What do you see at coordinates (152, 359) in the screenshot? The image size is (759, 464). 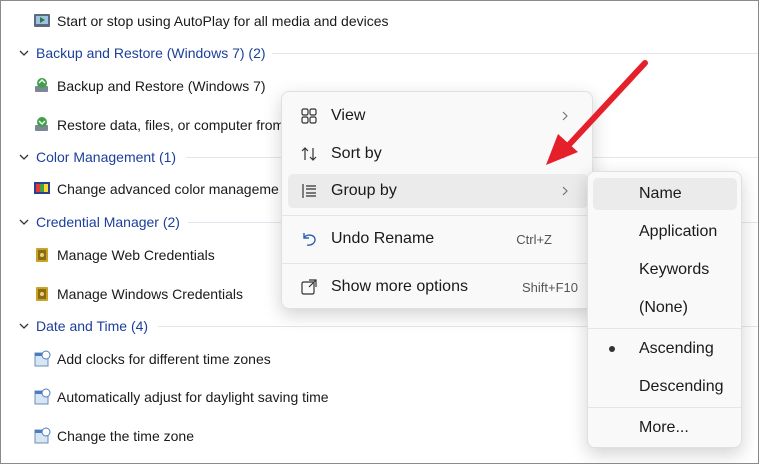 I see `task-add-clocks: Add clocks for different time zones` at bounding box center [152, 359].